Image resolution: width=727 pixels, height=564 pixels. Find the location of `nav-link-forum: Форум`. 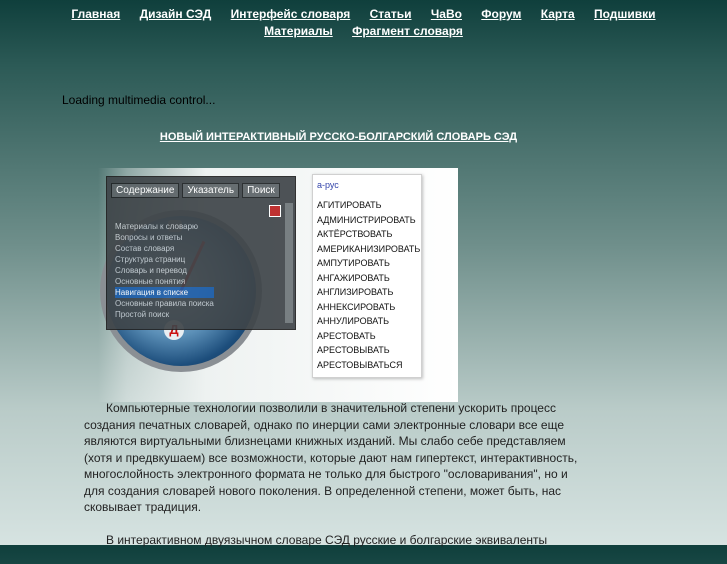

nav-link-forum: Форум is located at coordinates (501, 14).